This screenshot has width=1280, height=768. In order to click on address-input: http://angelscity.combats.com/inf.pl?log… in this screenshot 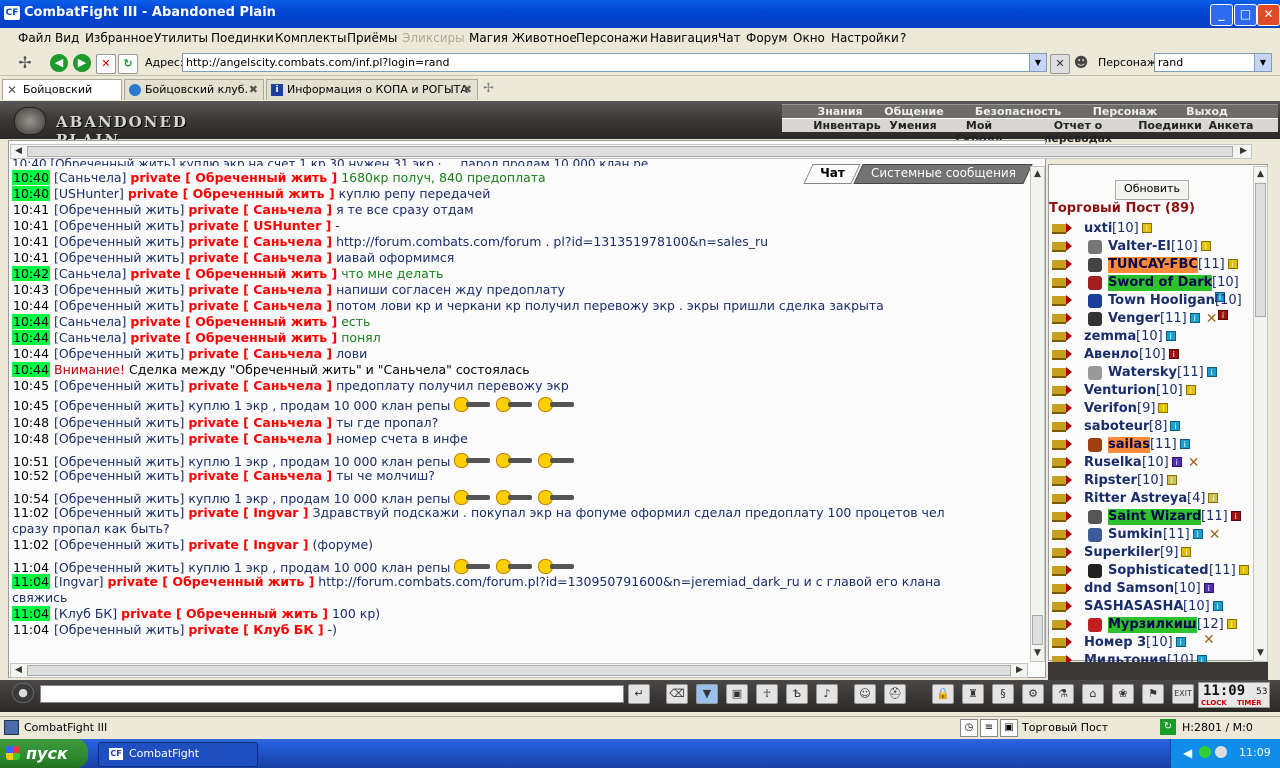, I will do `click(614, 62)`.